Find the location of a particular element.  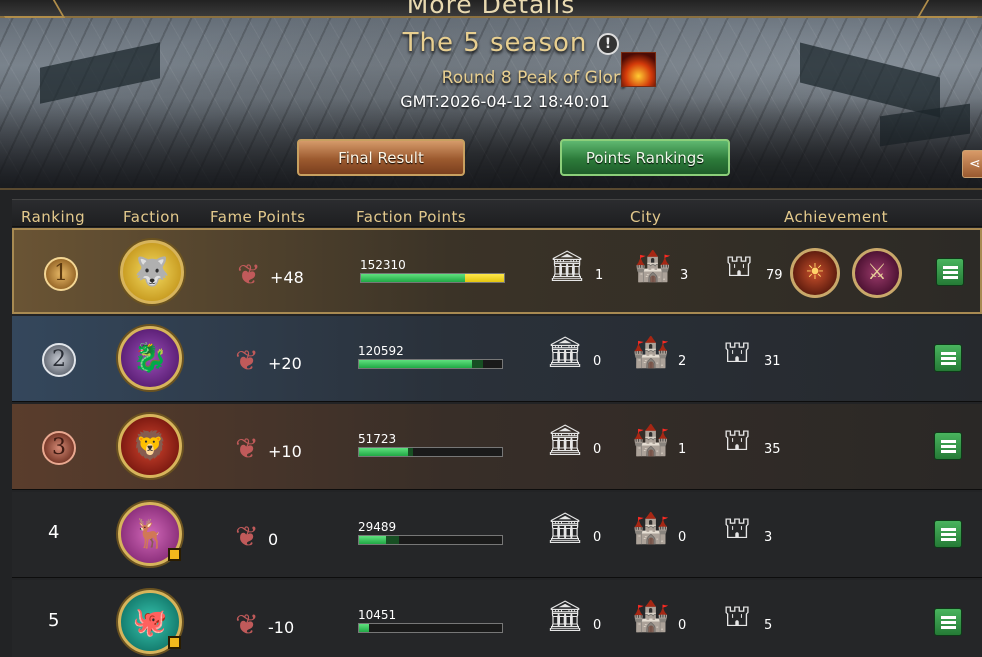

rank-number: 4 is located at coordinates (54, 532).